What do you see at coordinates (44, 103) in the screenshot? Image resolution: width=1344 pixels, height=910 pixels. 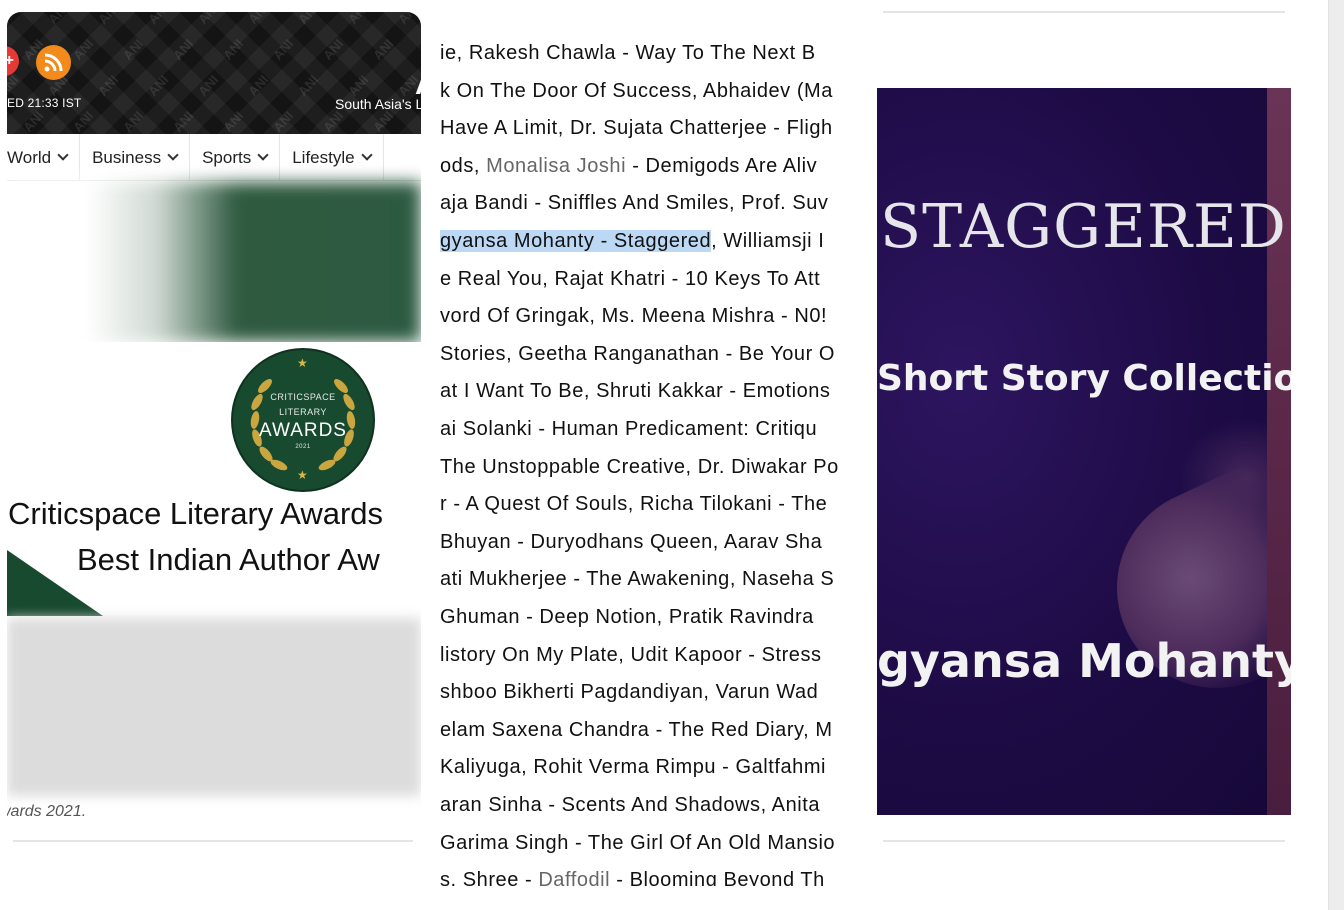 I see `header-date: ED 21:33 IST` at bounding box center [44, 103].